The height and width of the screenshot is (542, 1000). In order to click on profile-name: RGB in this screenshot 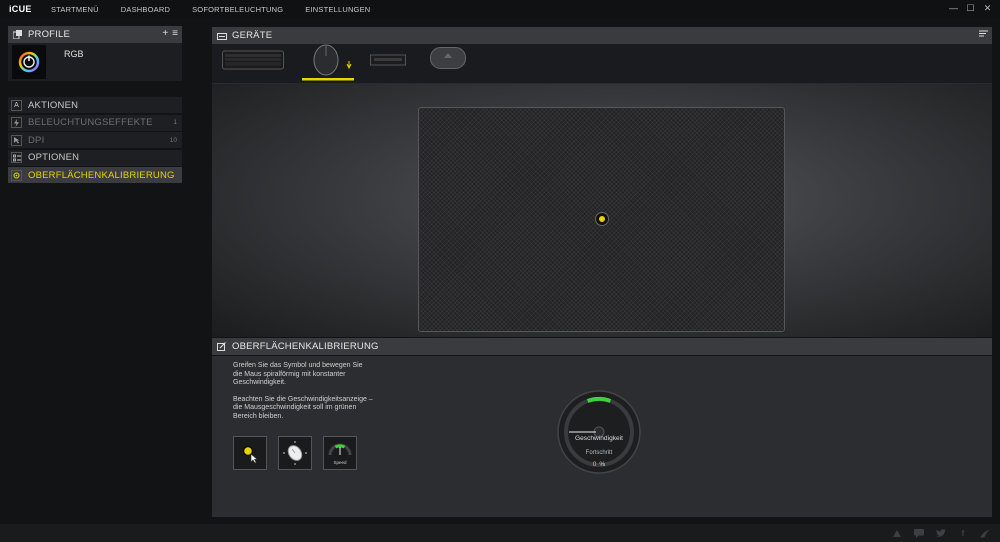, I will do `click(74, 54)`.